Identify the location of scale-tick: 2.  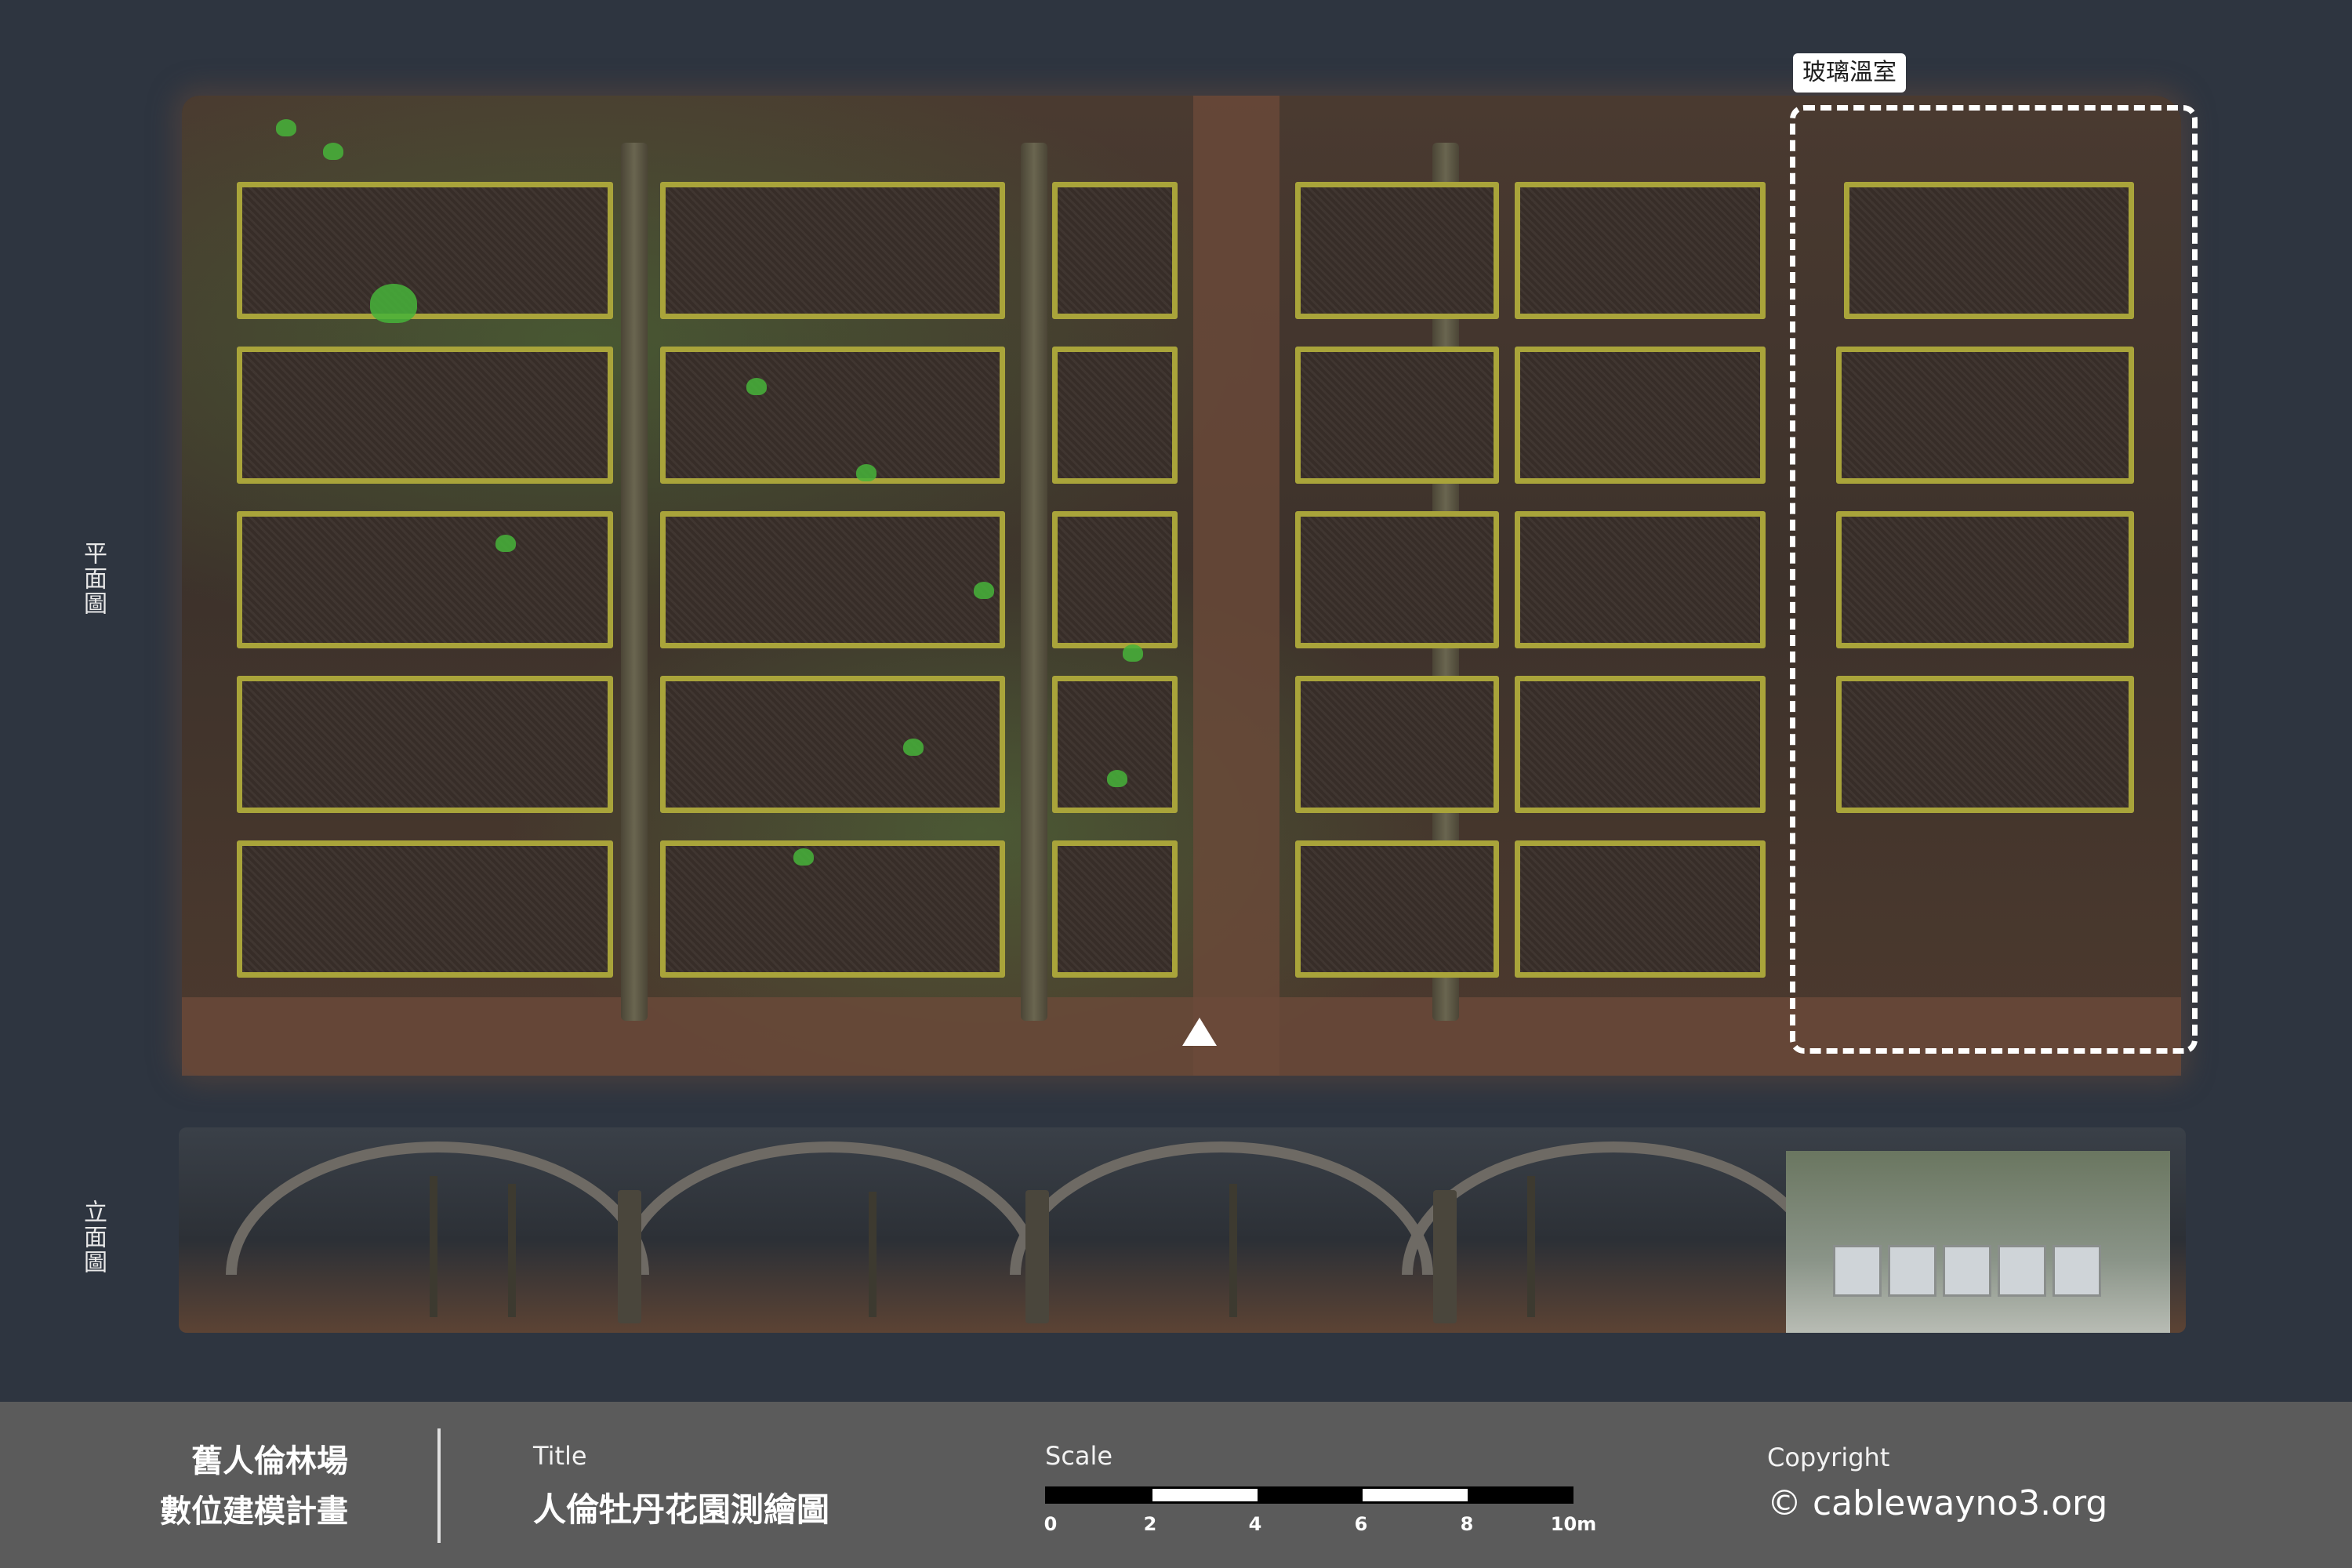
(1150, 1524).